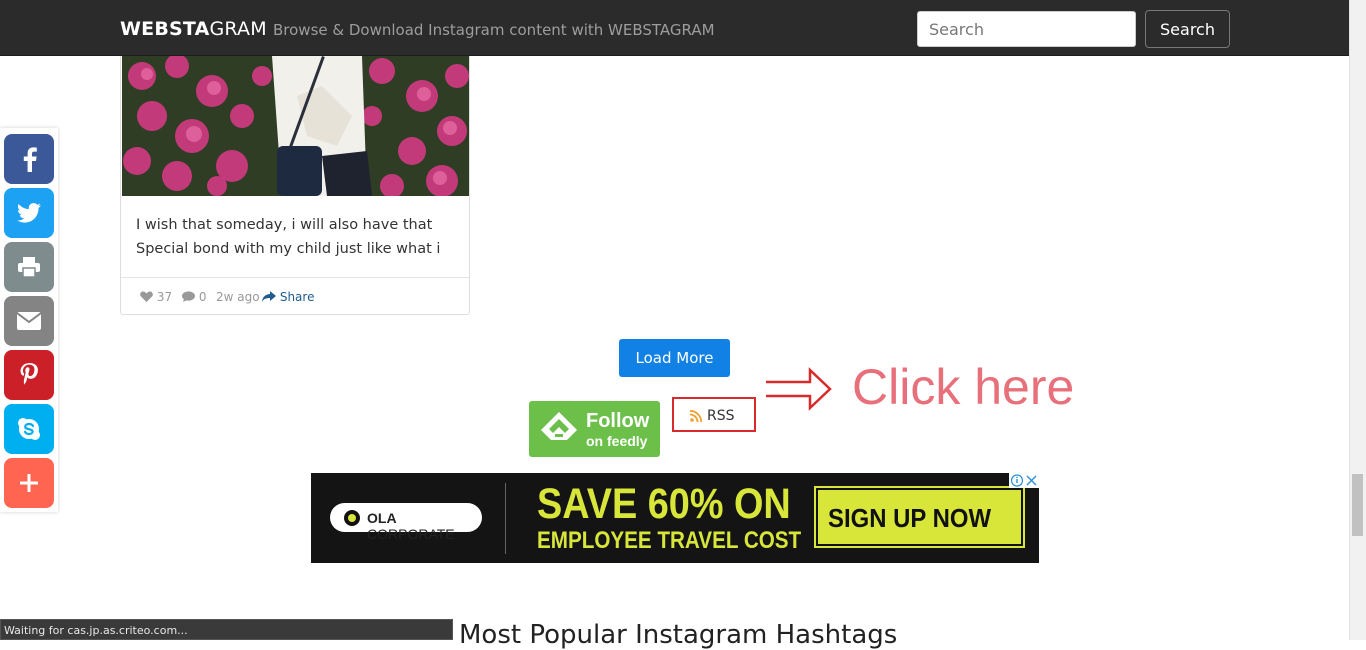  I want to click on scrollbar-thumb, so click(1357, 505).